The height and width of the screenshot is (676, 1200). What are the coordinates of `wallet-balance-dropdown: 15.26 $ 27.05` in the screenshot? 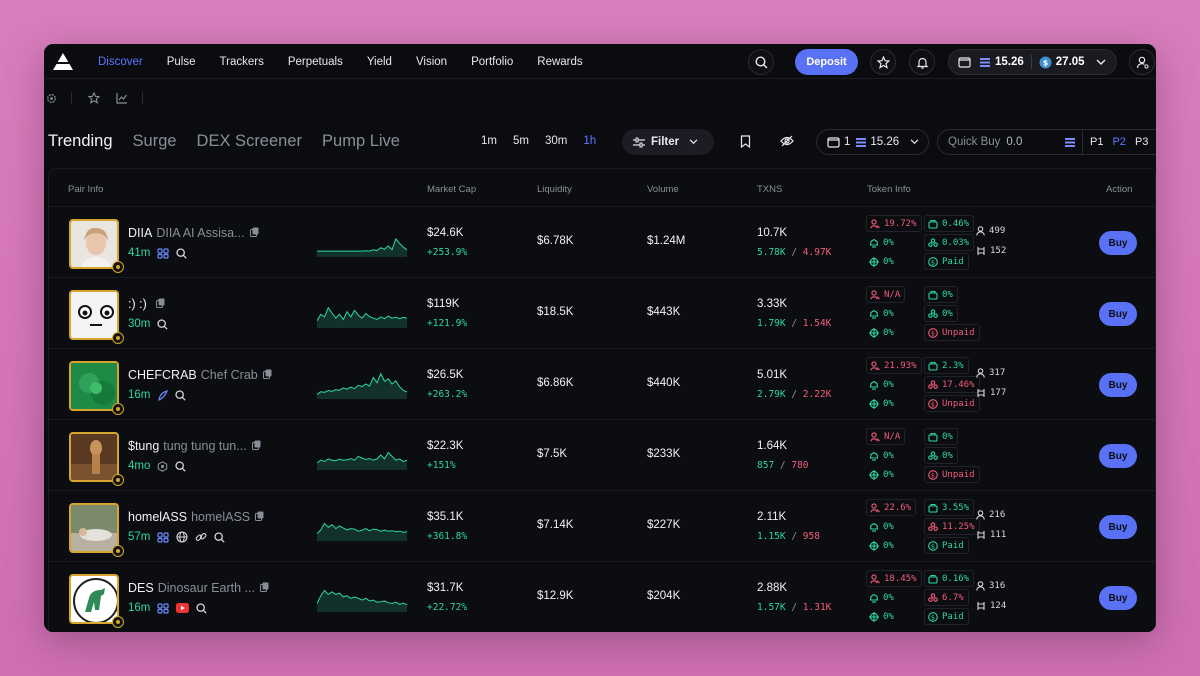 It's located at (1032, 62).